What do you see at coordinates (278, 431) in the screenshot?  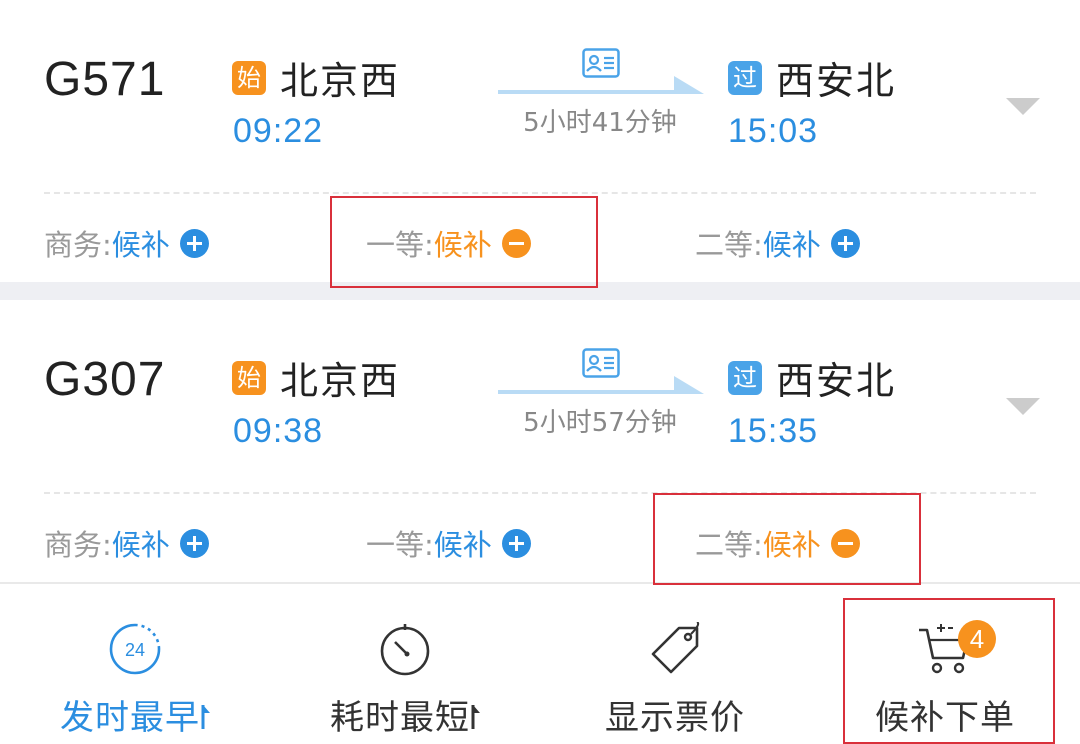 I see `departure-time: 09:38` at bounding box center [278, 431].